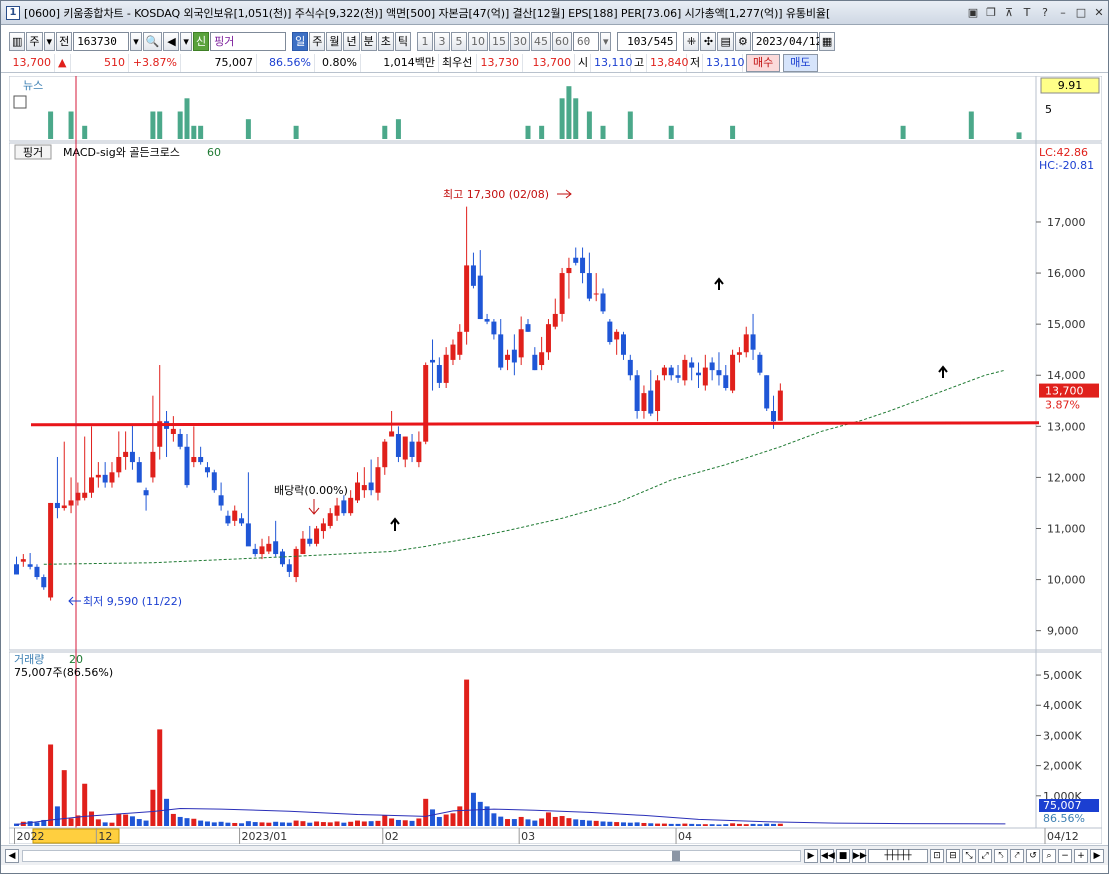 The height and width of the screenshot is (874, 1109). I want to click on font-icon: T, so click(1027, 13).